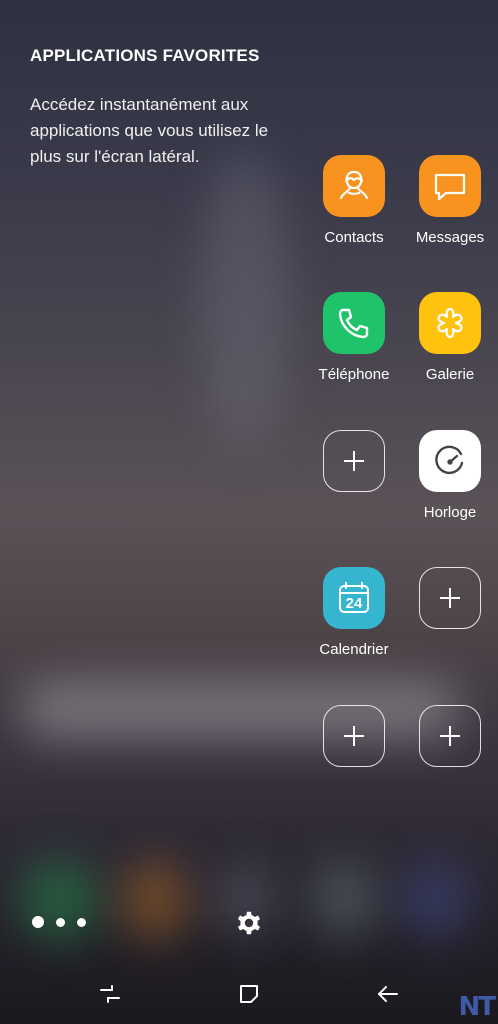  I want to click on app-telephone: Téléphone, so click(354, 337).